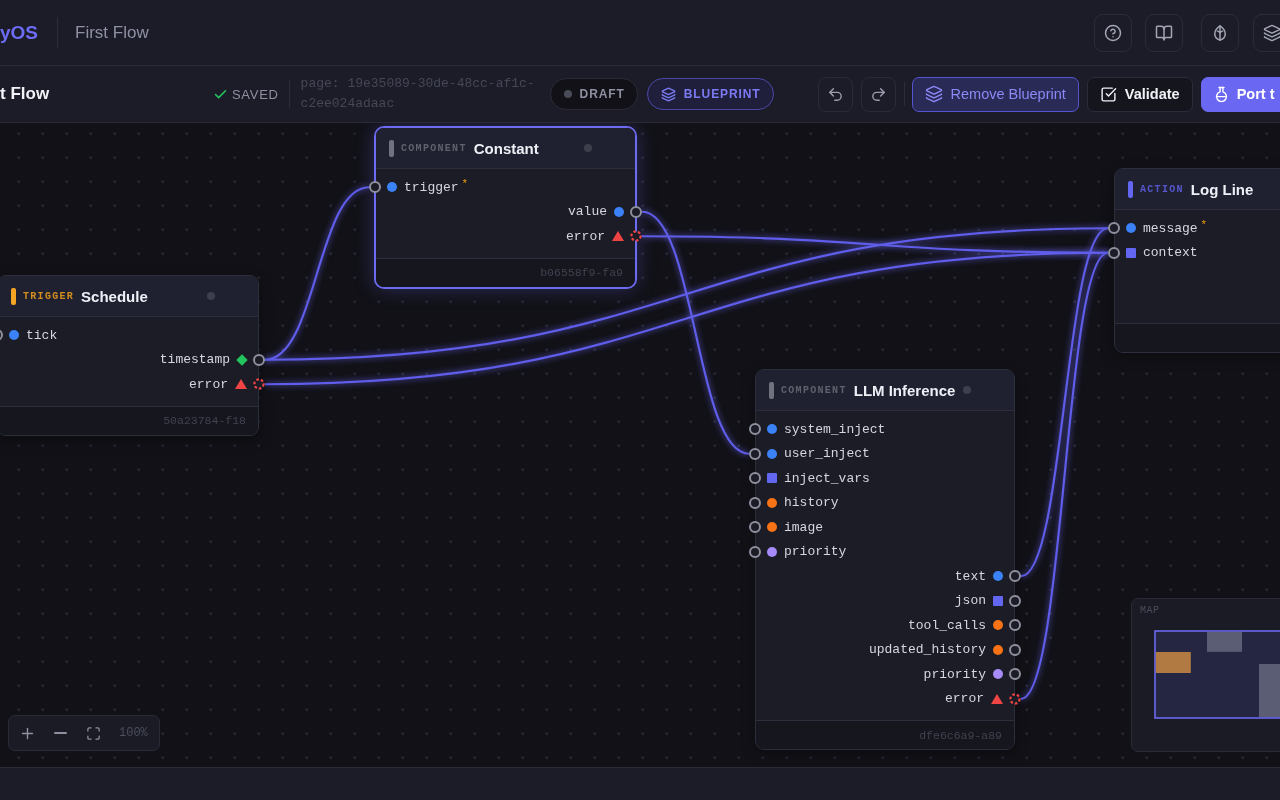 The height and width of the screenshot is (800, 1280). What do you see at coordinates (970, 576) in the screenshot?
I see `port-label: text` at bounding box center [970, 576].